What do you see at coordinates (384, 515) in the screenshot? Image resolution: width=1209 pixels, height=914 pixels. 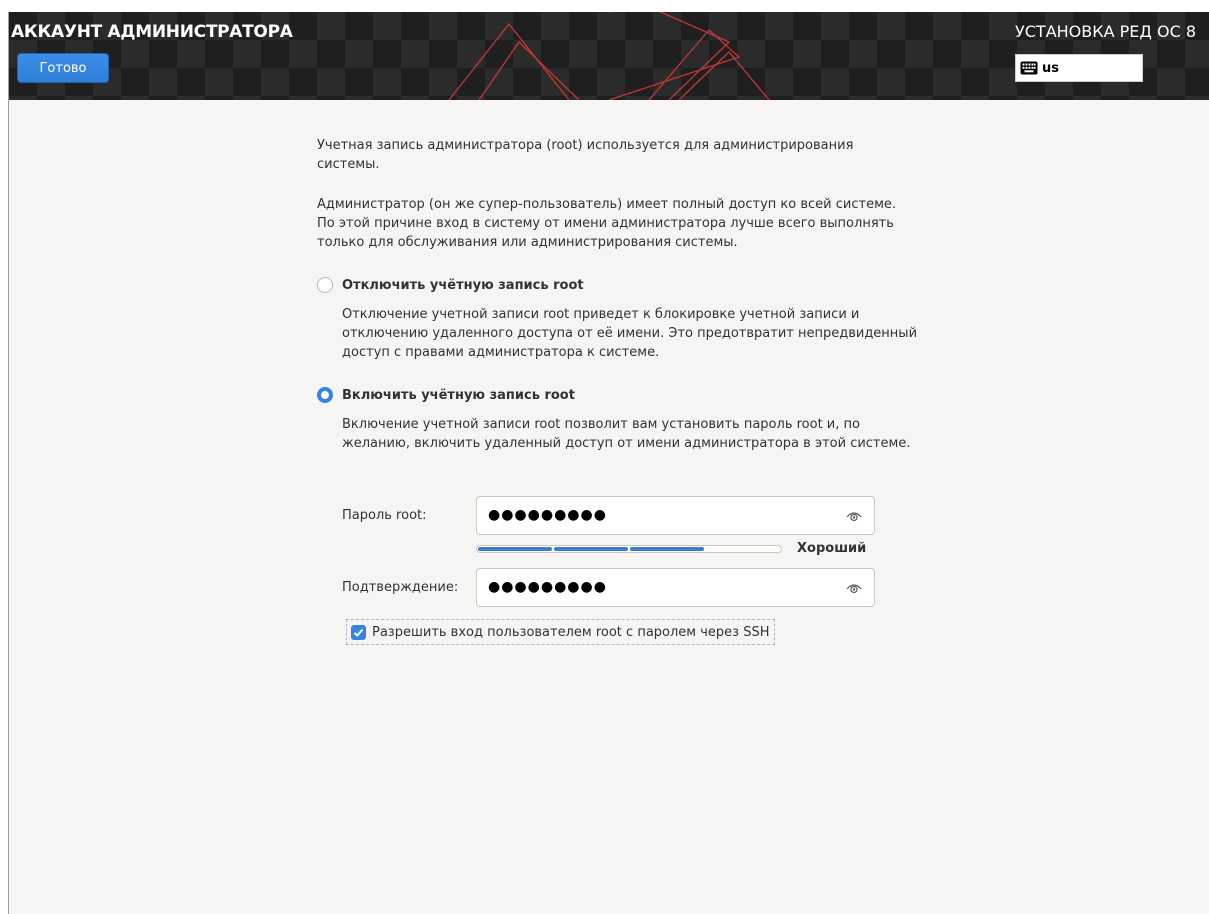 I see `root-password-label: Пароль root:` at bounding box center [384, 515].